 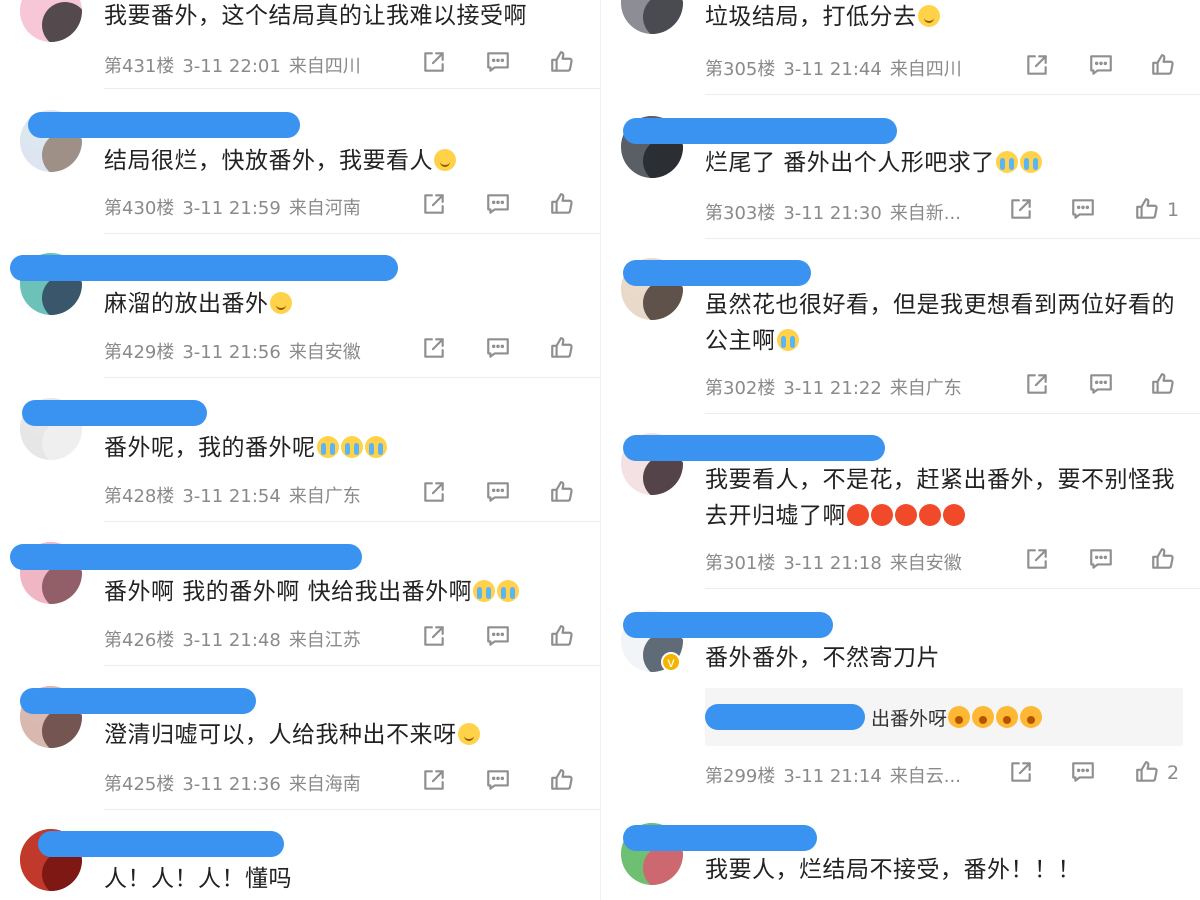 What do you see at coordinates (832, 776) in the screenshot?
I see `meta-date: 3-11 21:14` at bounding box center [832, 776].